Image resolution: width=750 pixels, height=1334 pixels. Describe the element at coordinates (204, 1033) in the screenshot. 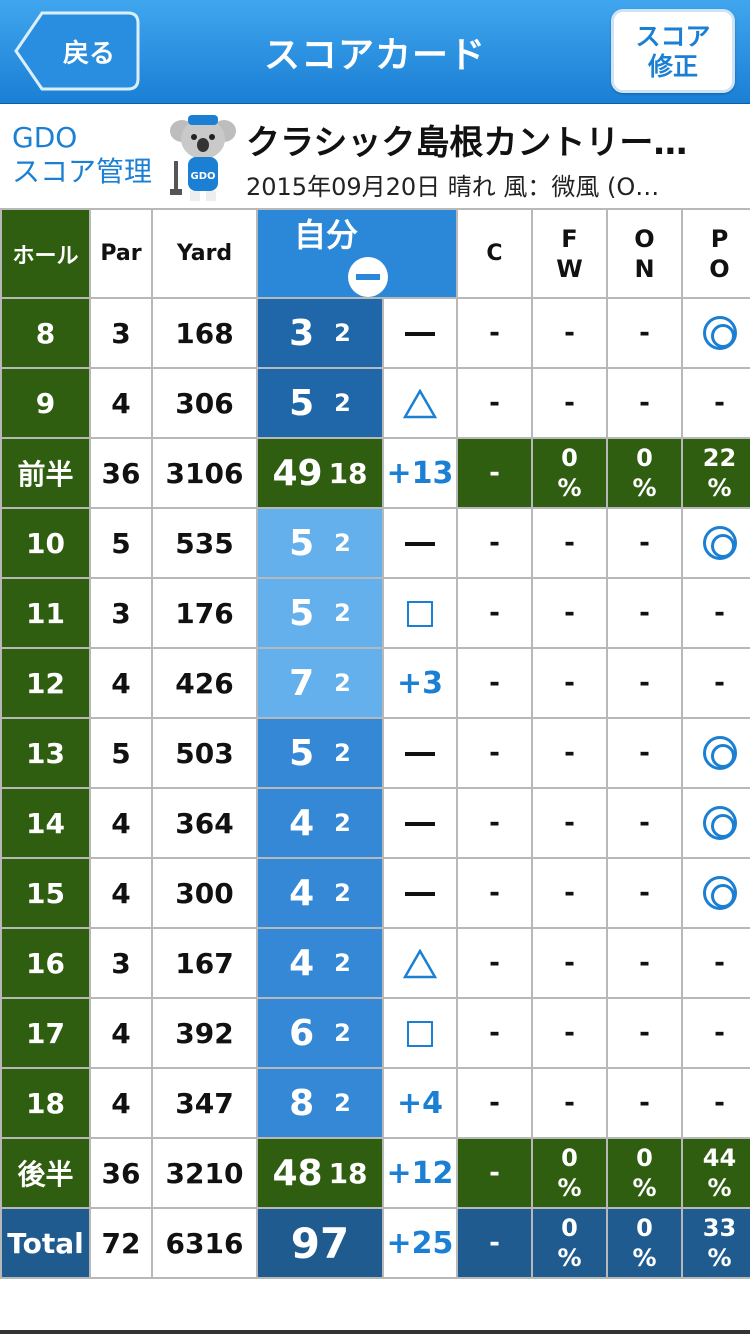

I see `yard-cell: 392` at that location.